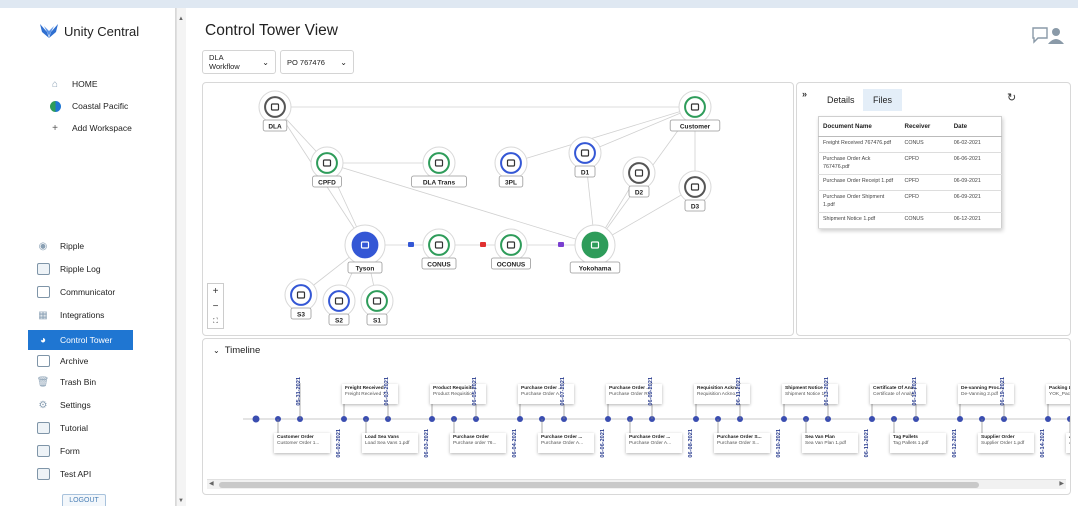 The image size is (1078, 506). What do you see at coordinates (339, 305) in the screenshot?
I see `graph-node-s2: S2` at bounding box center [339, 305].